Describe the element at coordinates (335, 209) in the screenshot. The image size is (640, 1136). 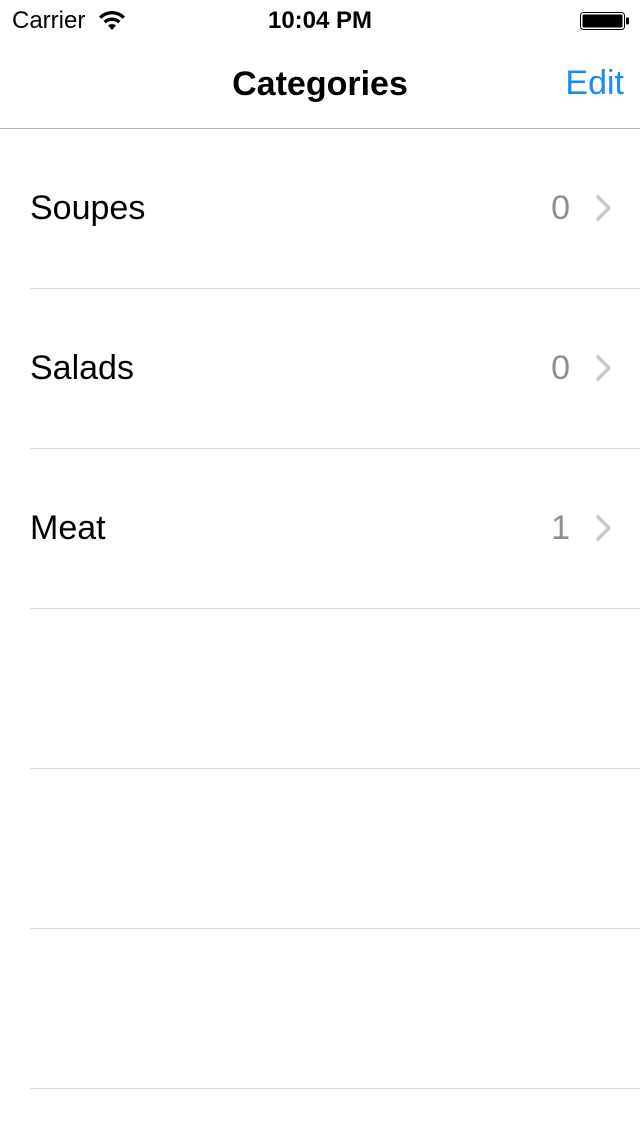
I see `category-row-soupes: Soupes 0` at that location.